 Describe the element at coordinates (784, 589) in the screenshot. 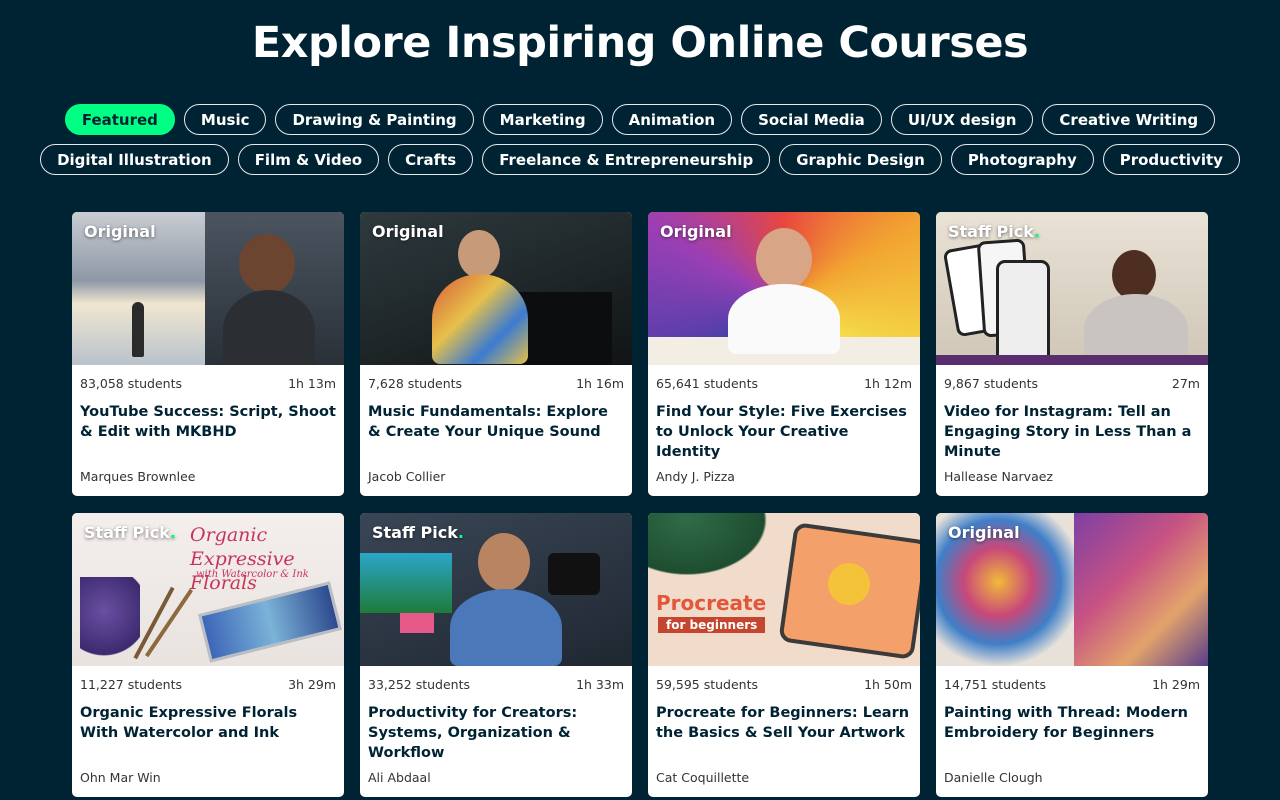

I see `course-thumbnail: Procreate for beginners` at that location.